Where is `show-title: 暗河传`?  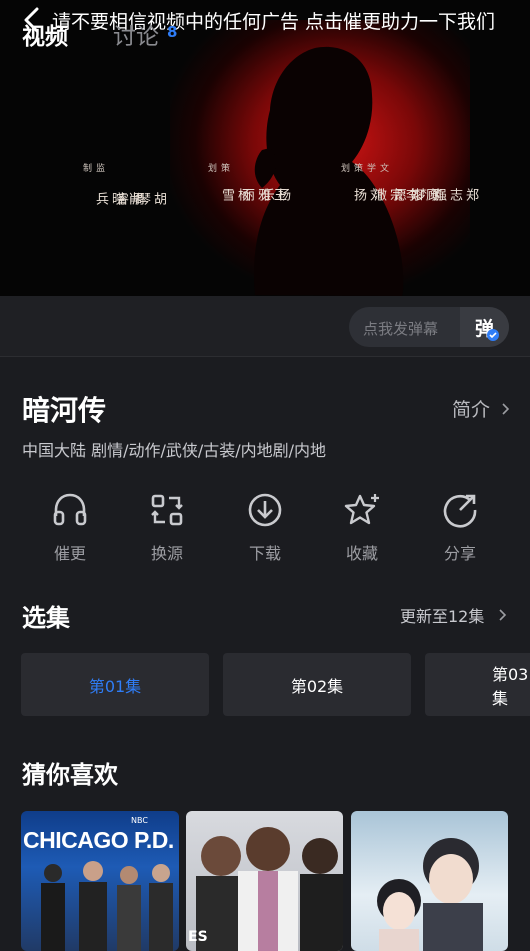 show-title: 暗河传 is located at coordinates (64, 410).